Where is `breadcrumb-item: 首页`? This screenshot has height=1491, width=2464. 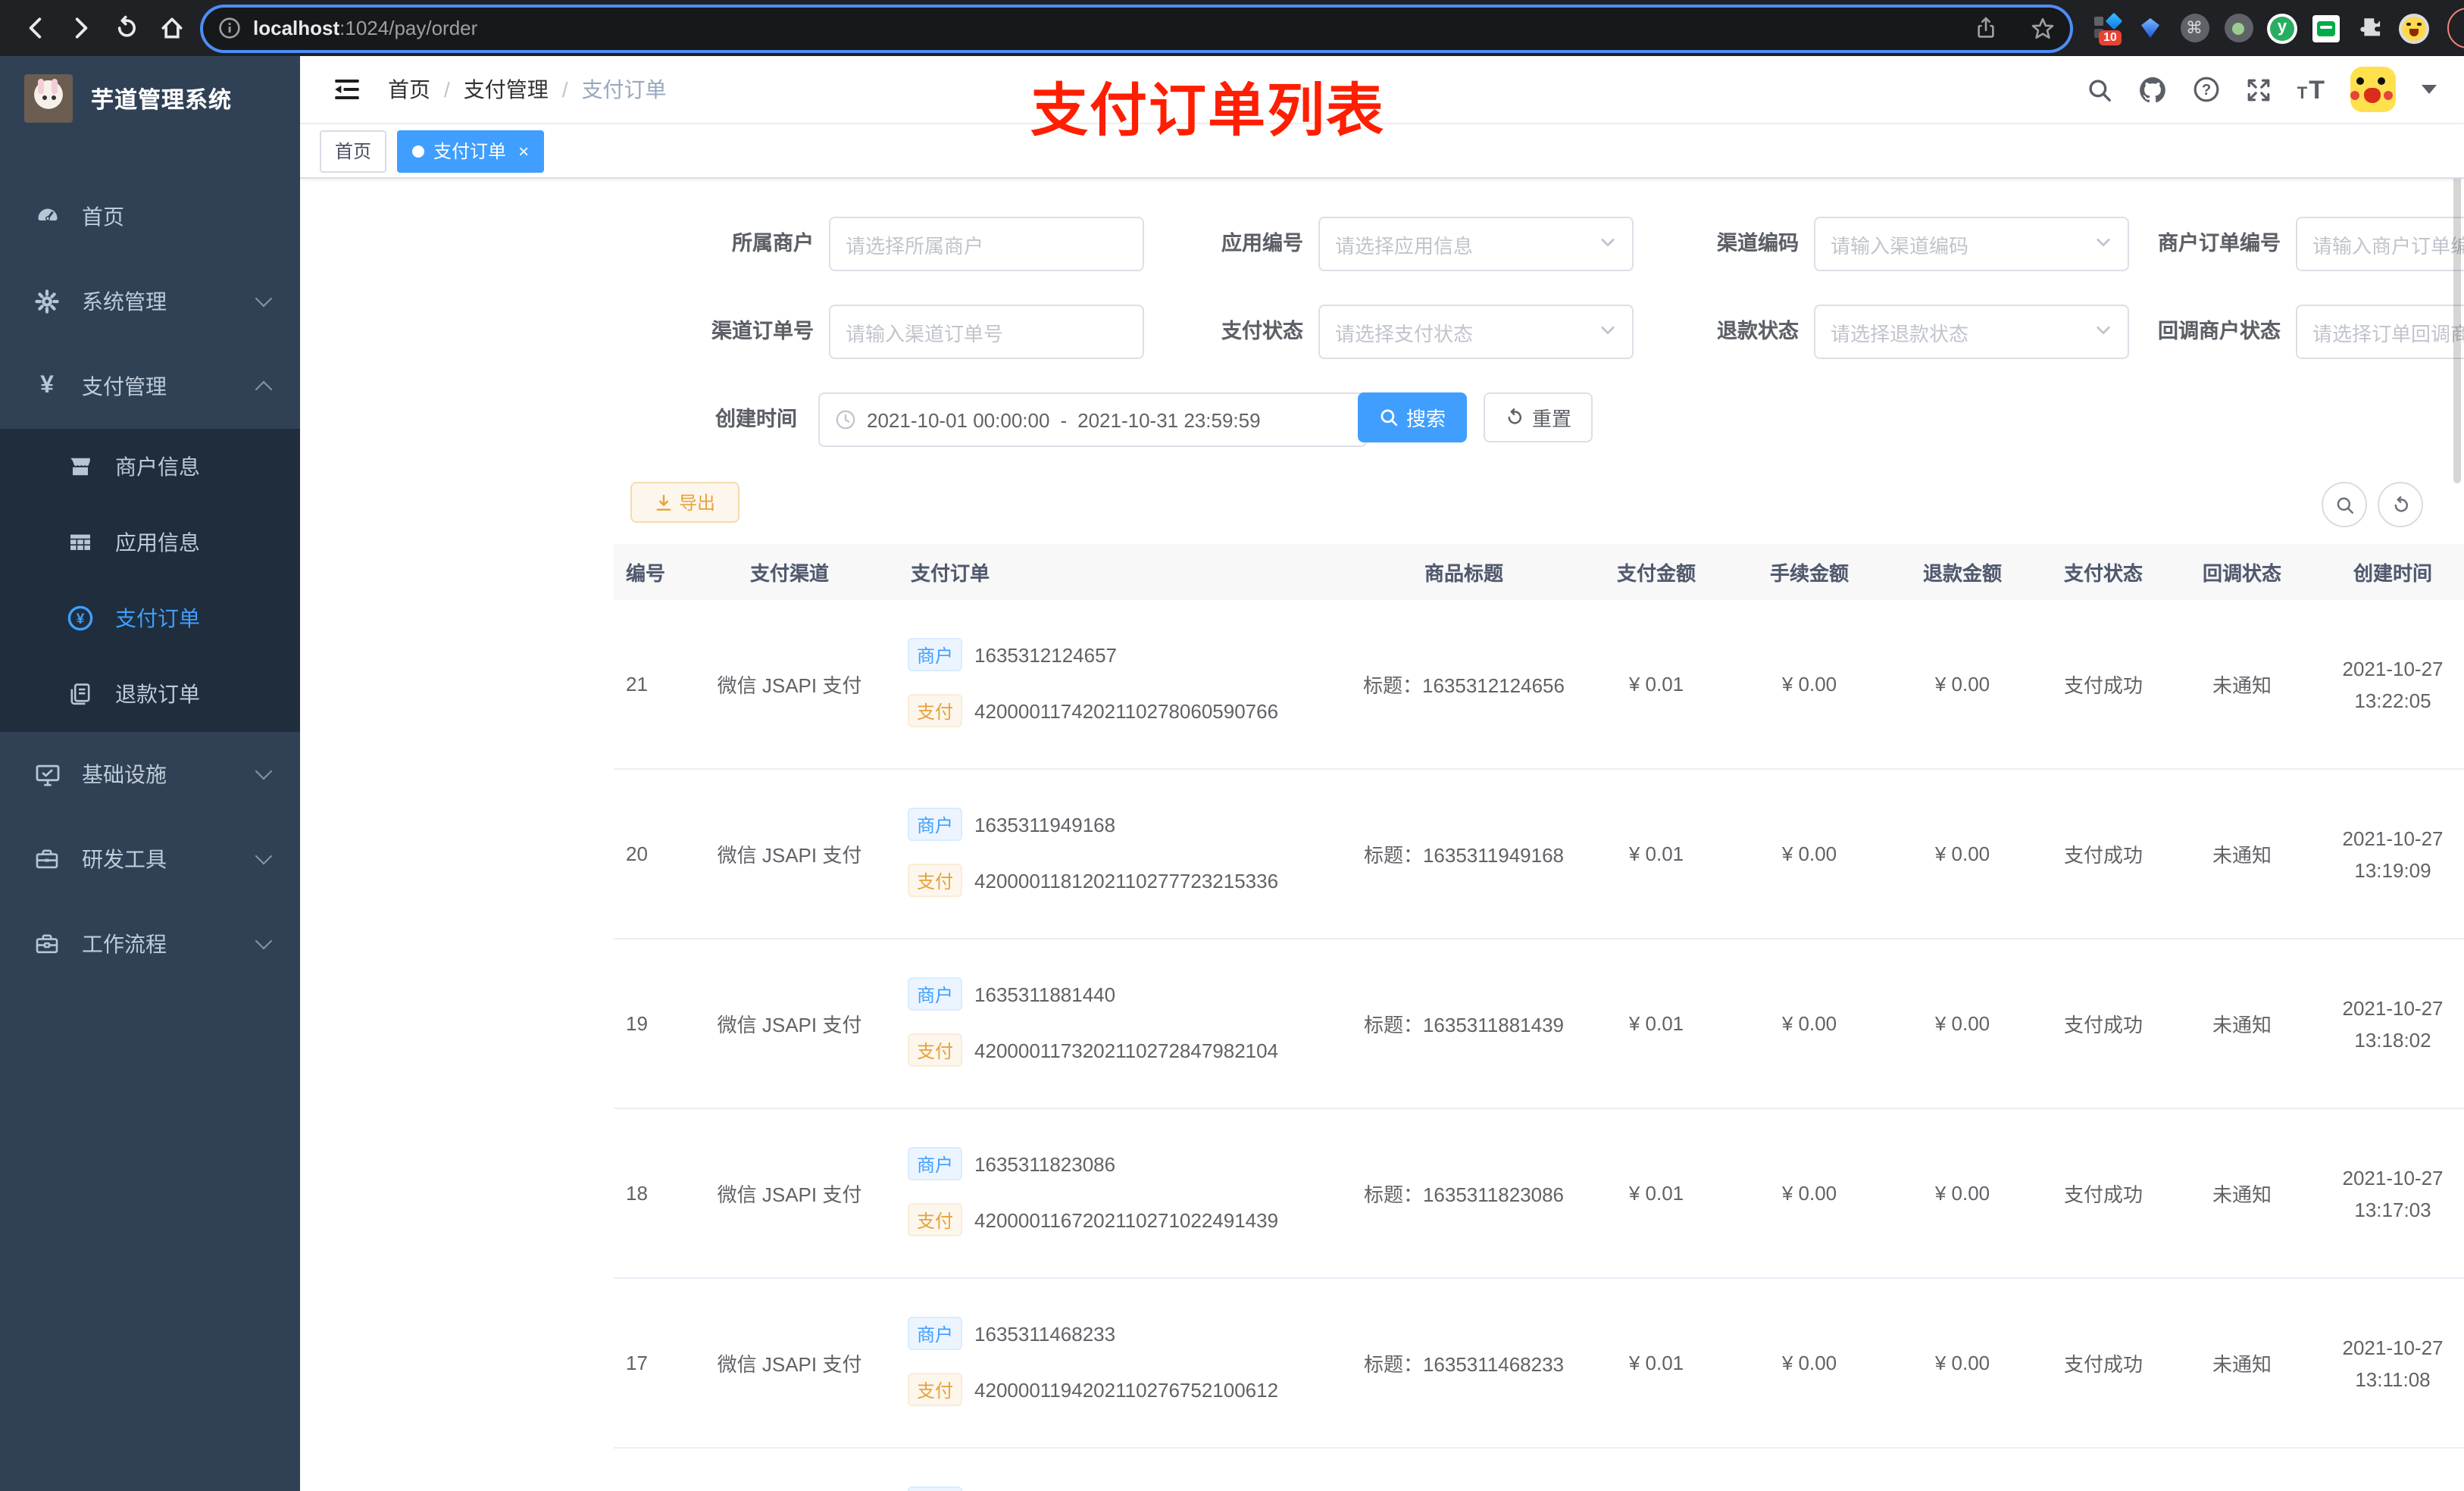
breadcrumb-item: 首页 is located at coordinates (409, 89).